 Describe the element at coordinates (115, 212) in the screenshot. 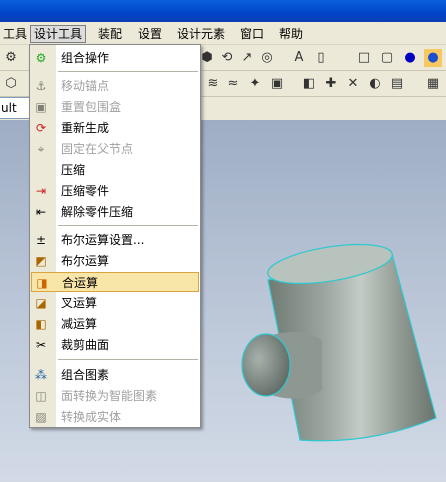

I see `menu-item-uncompress-part: ⇤ 解除零件压缩` at that location.